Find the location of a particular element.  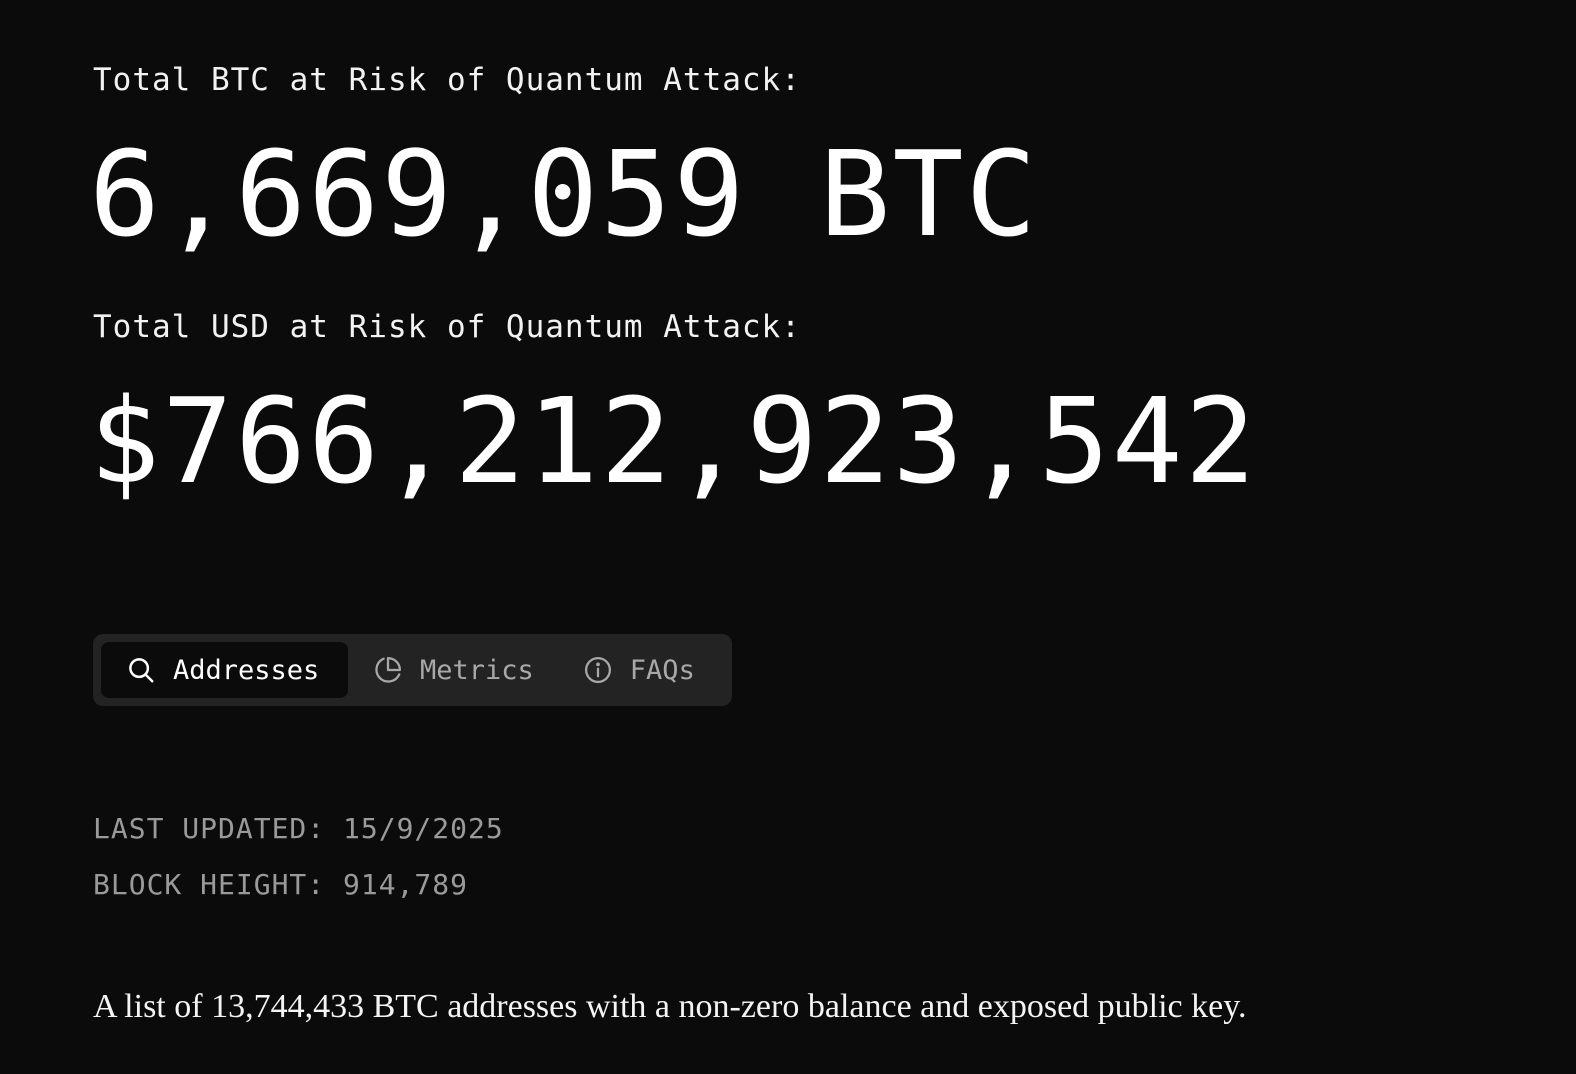

last-updated: LAST UPDATED: 15/9/2025 is located at coordinates (298, 828).